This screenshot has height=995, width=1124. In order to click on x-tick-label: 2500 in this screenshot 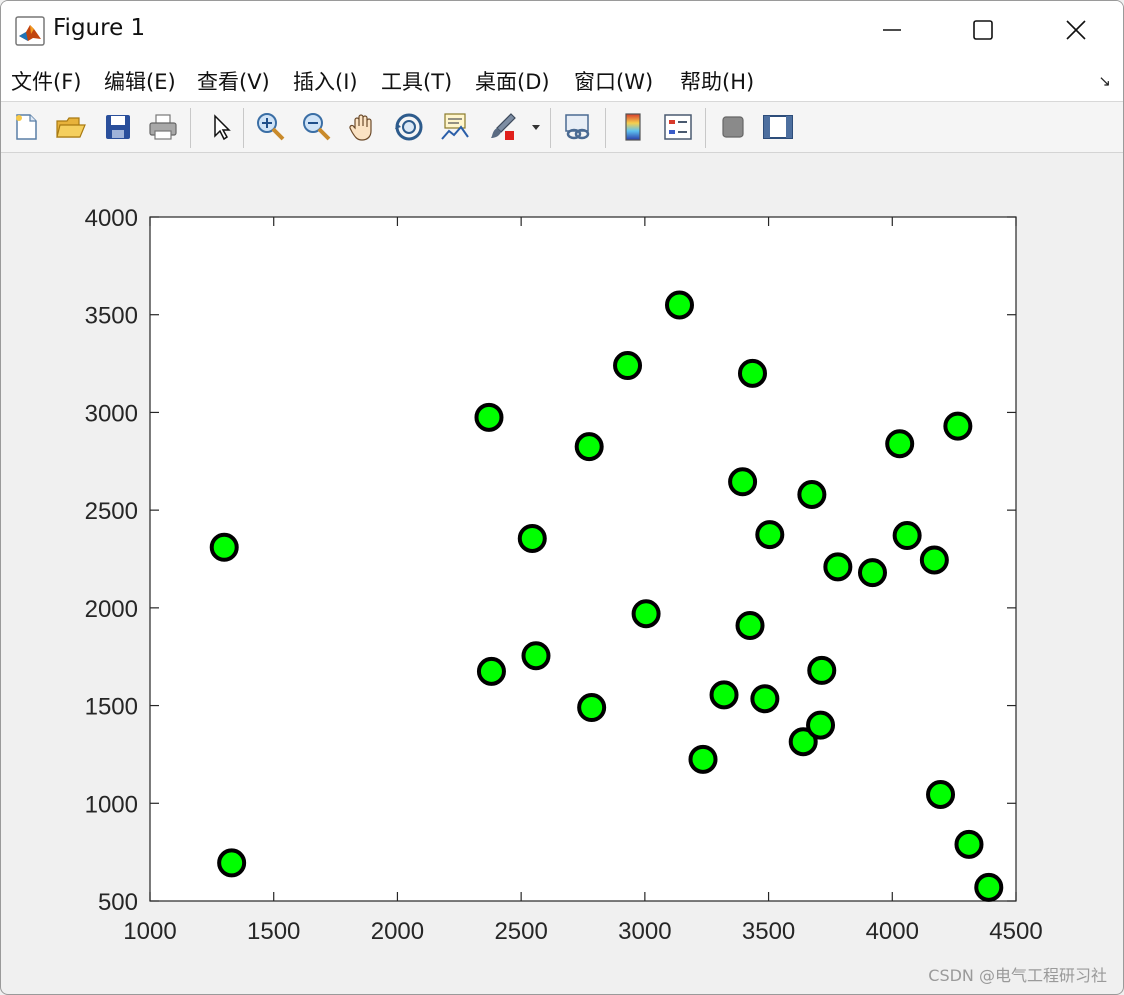, I will do `click(520, 931)`.